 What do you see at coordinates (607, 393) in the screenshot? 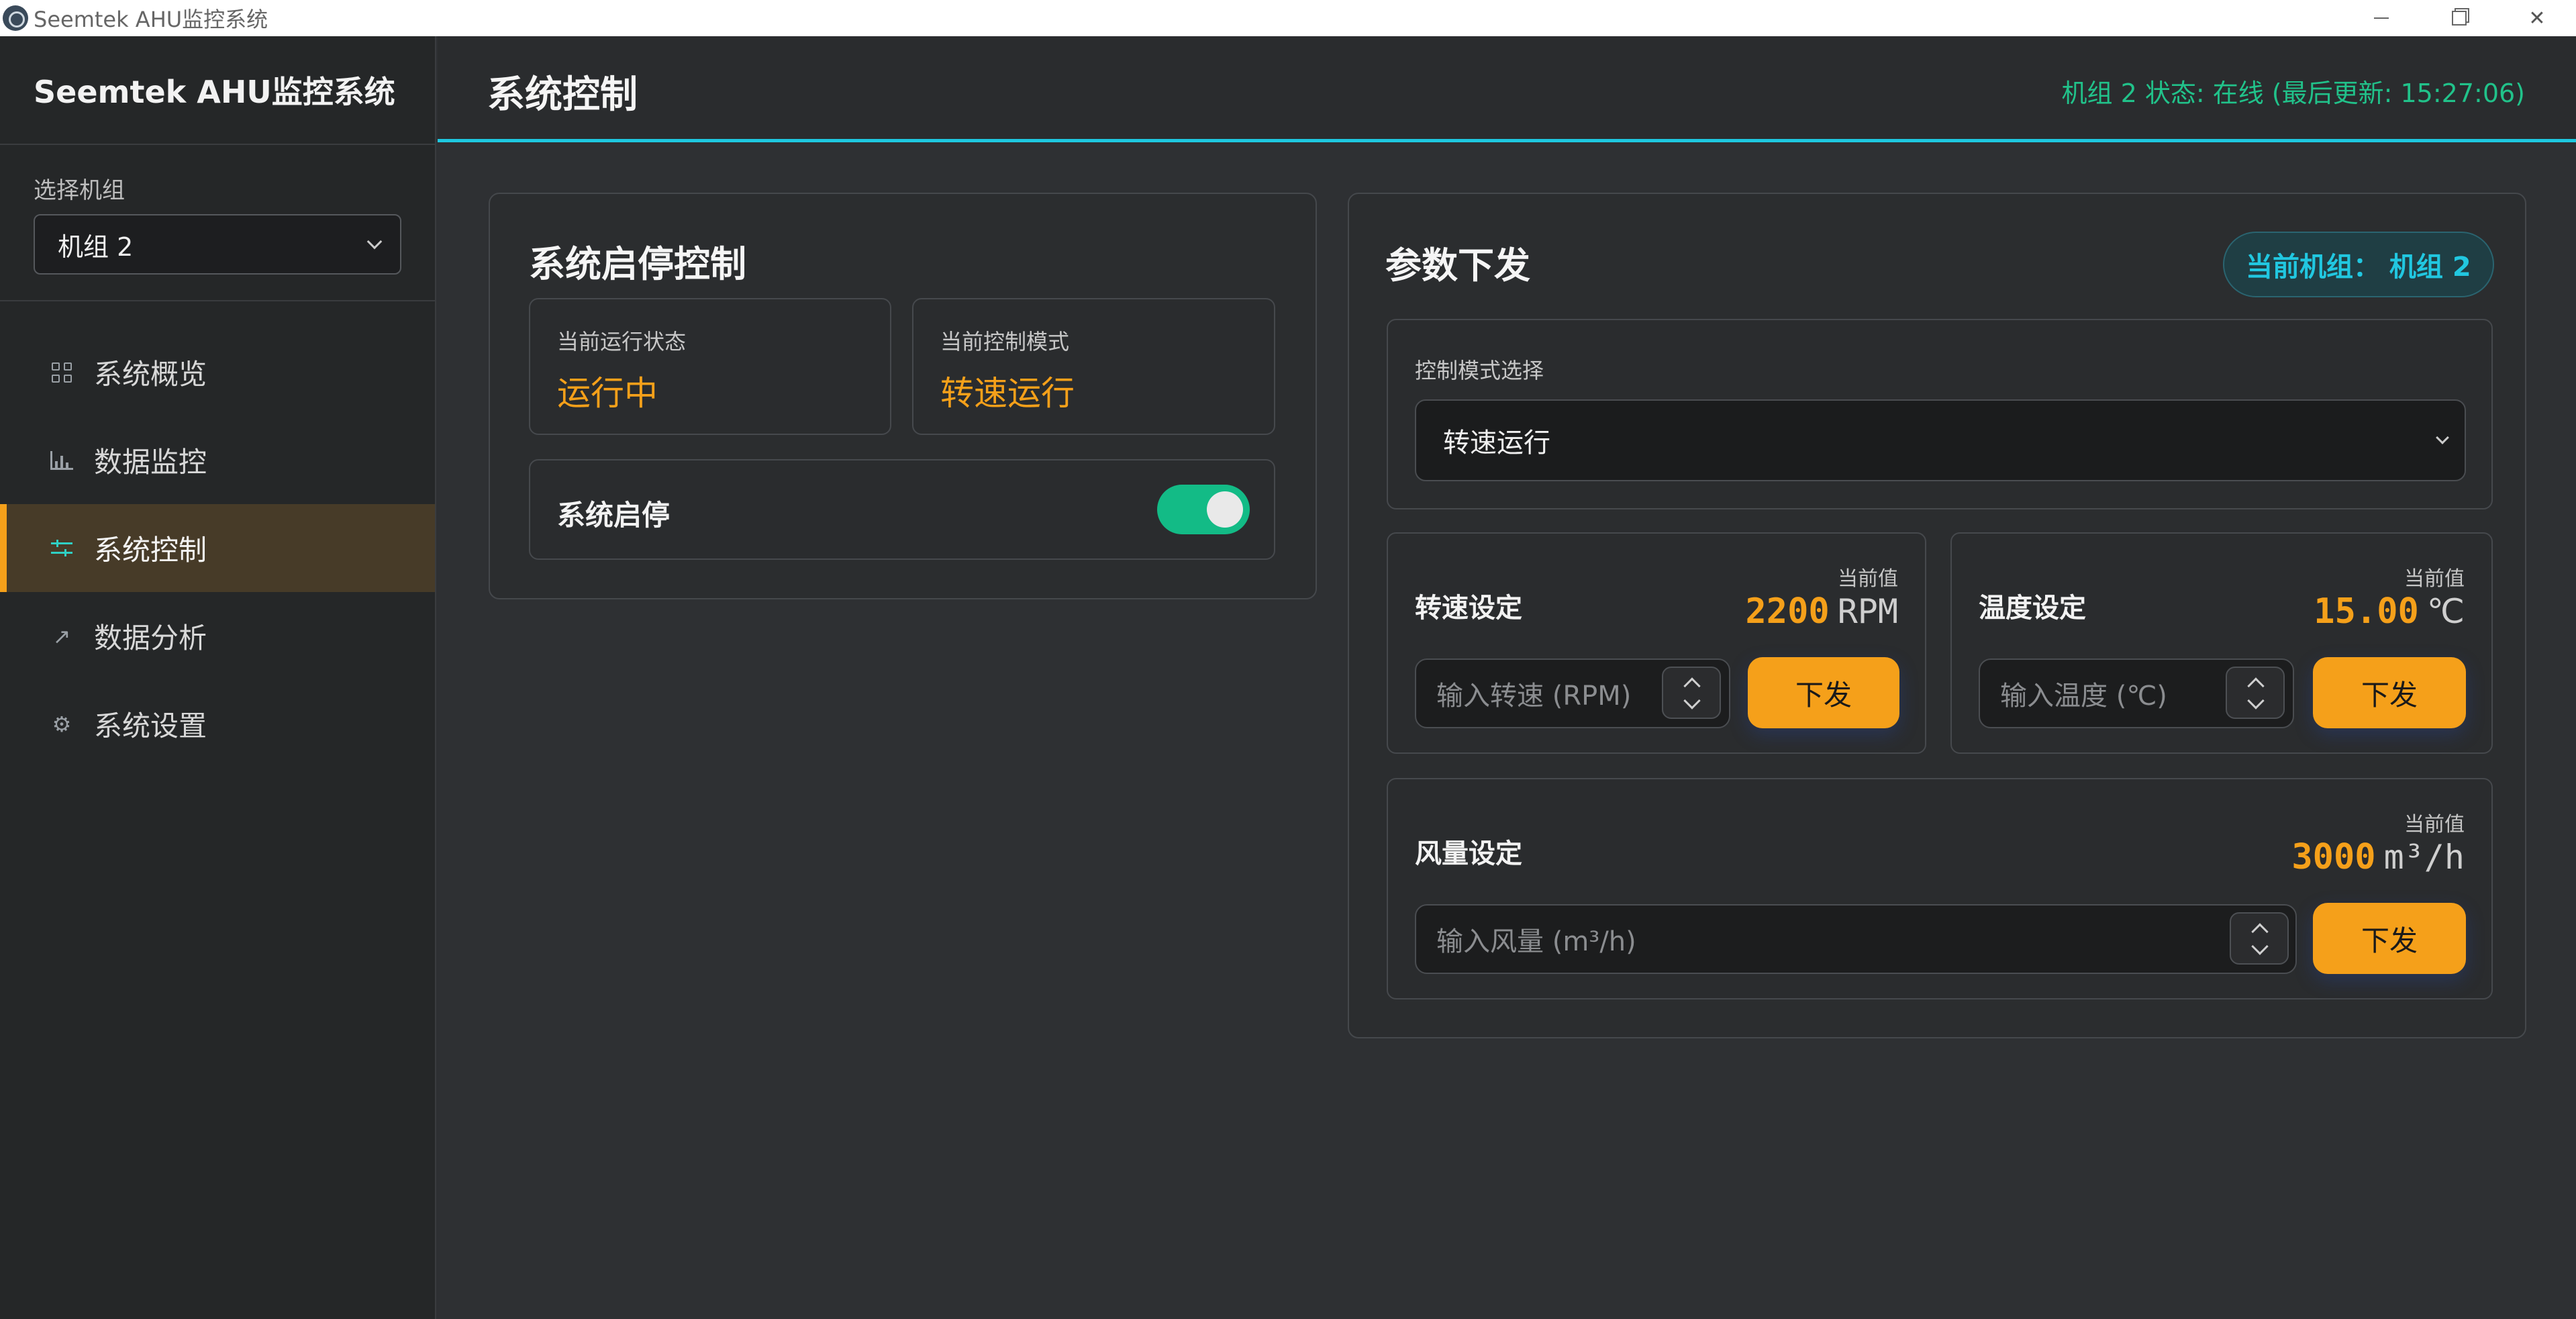
I see `run-status-value: 运行中` at bounding box center [607, 393].